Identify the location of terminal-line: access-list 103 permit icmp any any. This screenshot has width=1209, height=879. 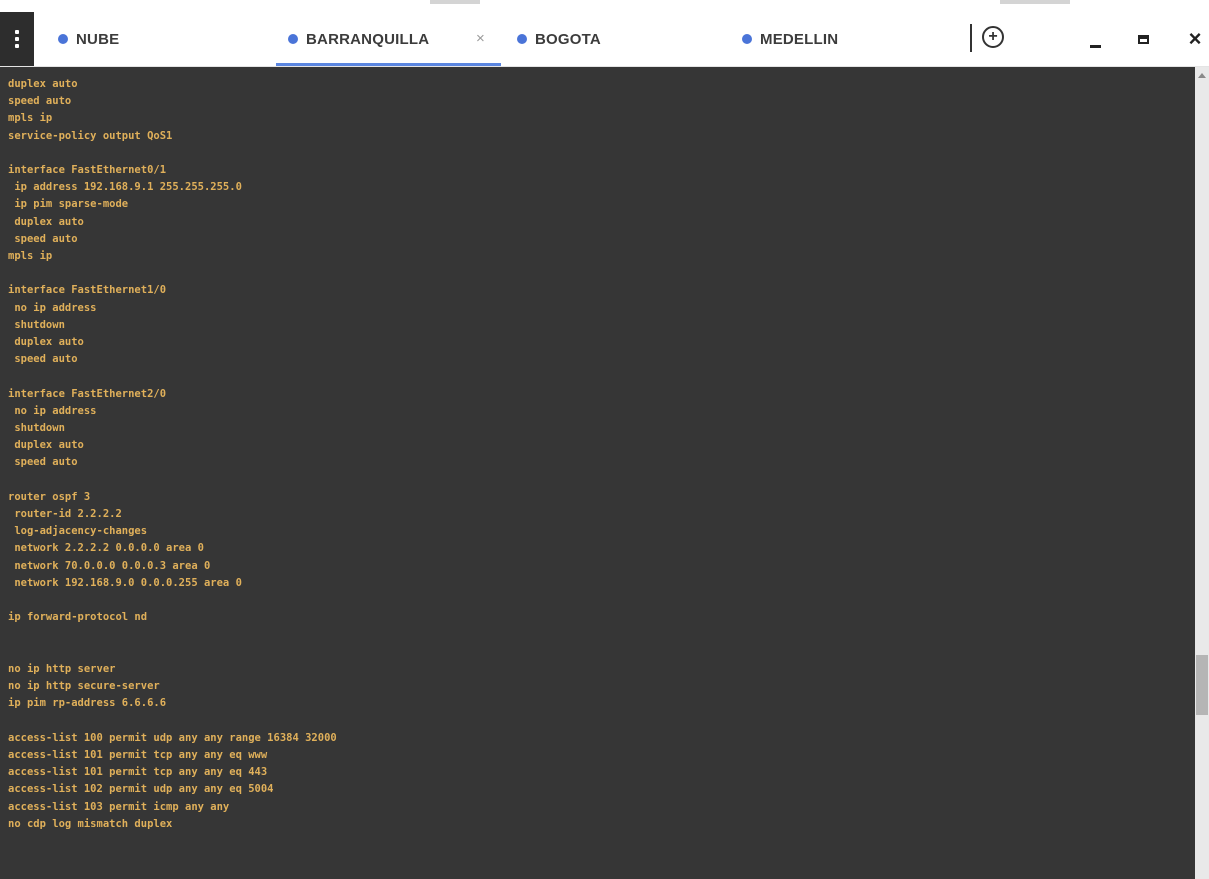
(119, 806).